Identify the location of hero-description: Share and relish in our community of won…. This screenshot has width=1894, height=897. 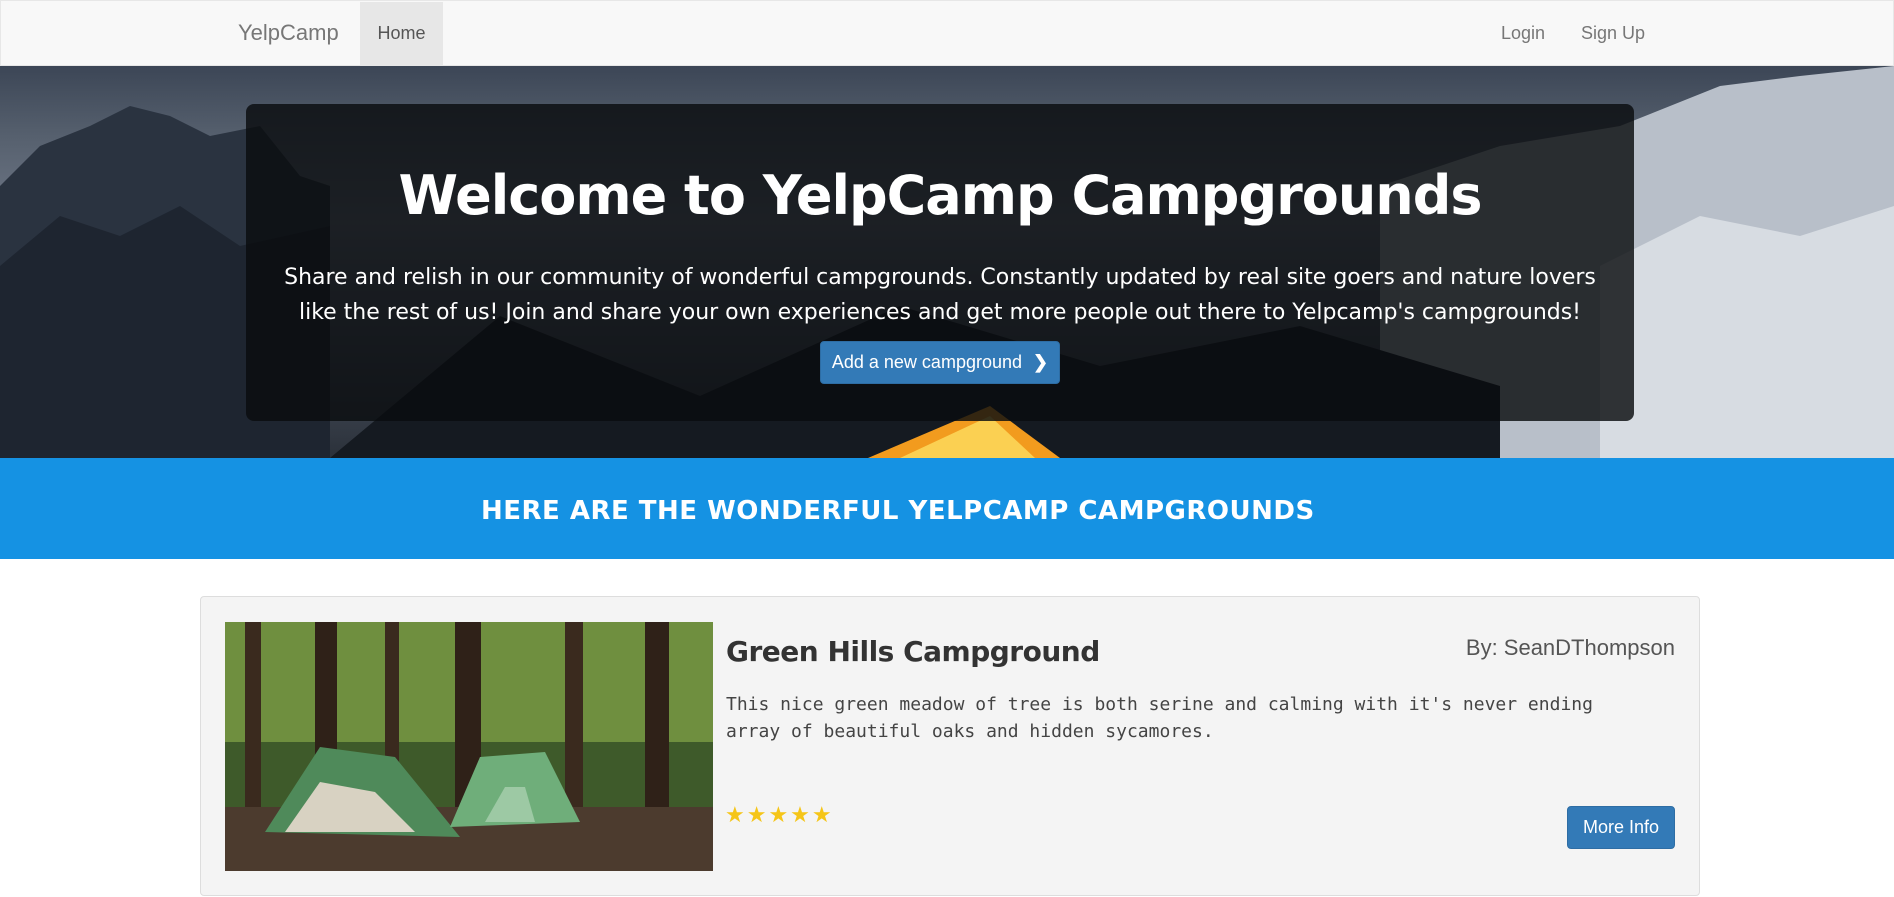
(940, 295).